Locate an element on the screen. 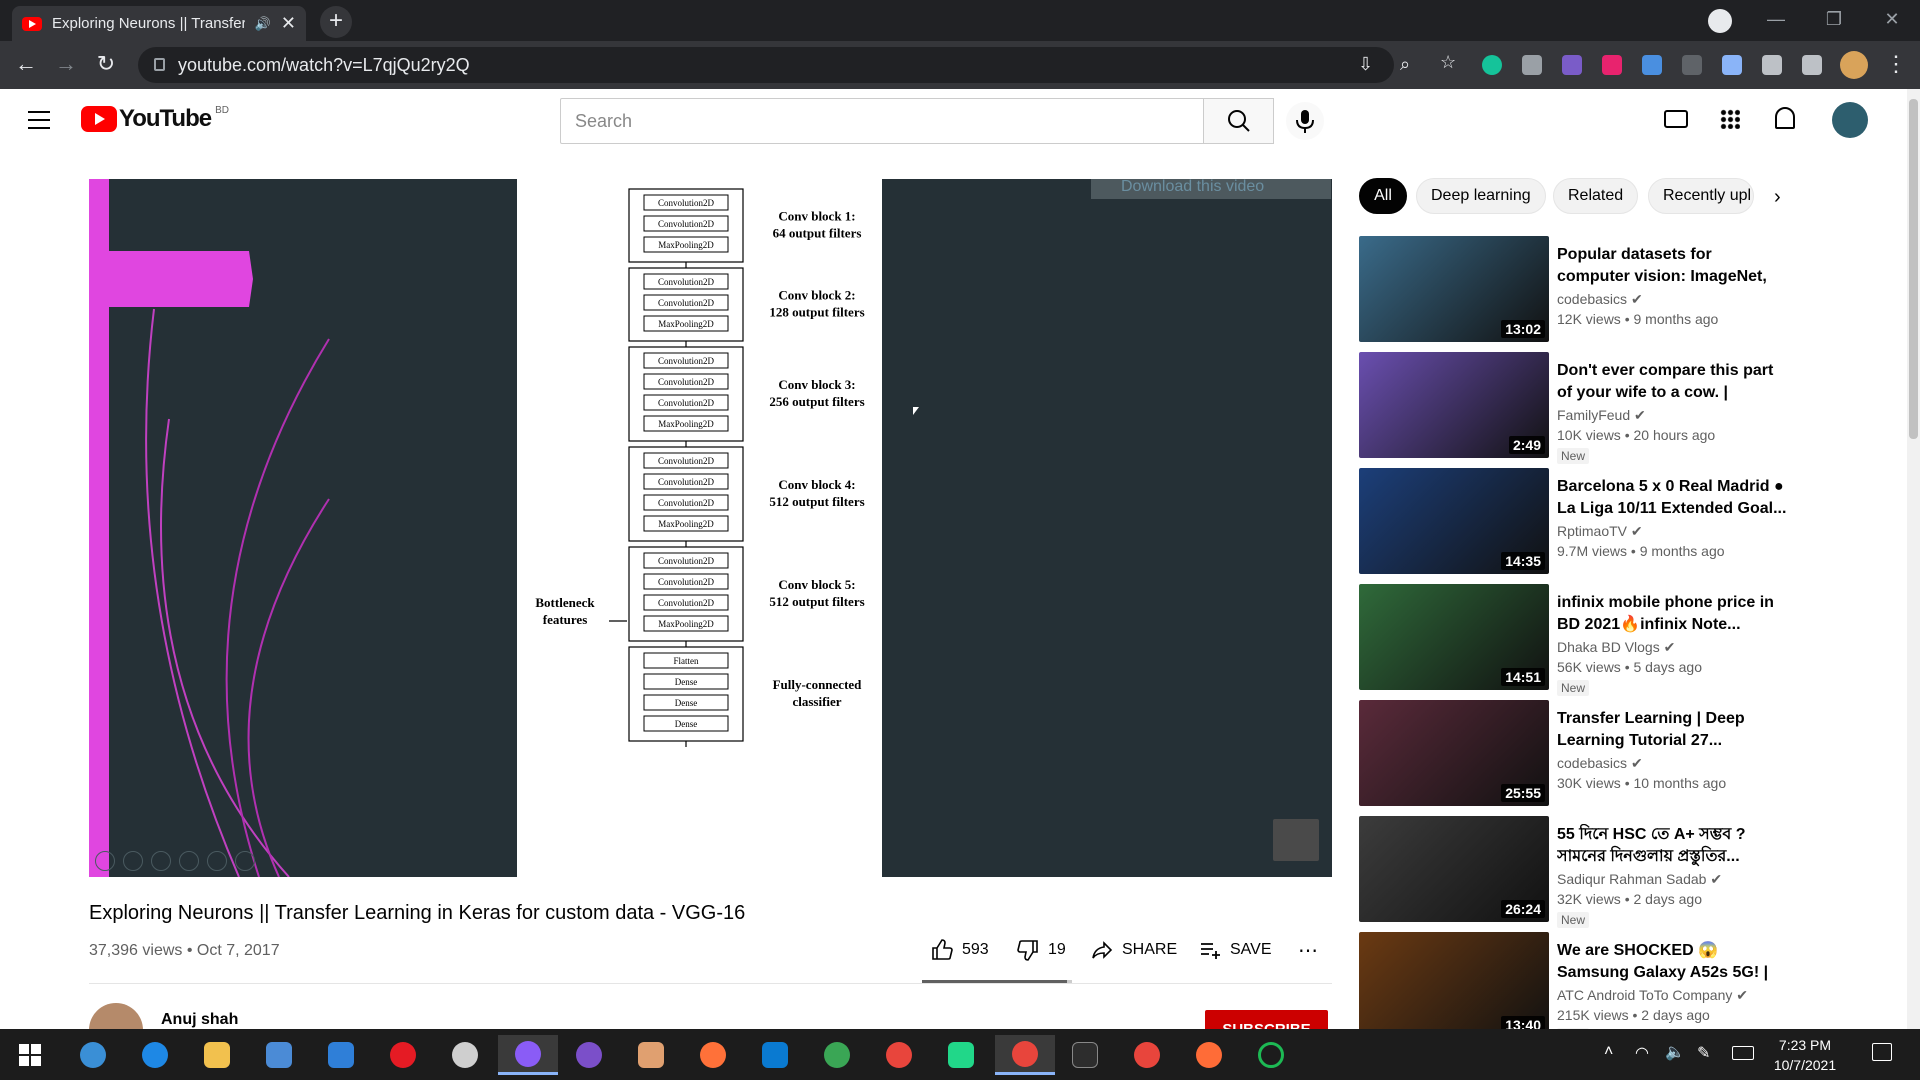 The image size is (1920, 1080). forward-icon: → is located at coordinates (66, 65).